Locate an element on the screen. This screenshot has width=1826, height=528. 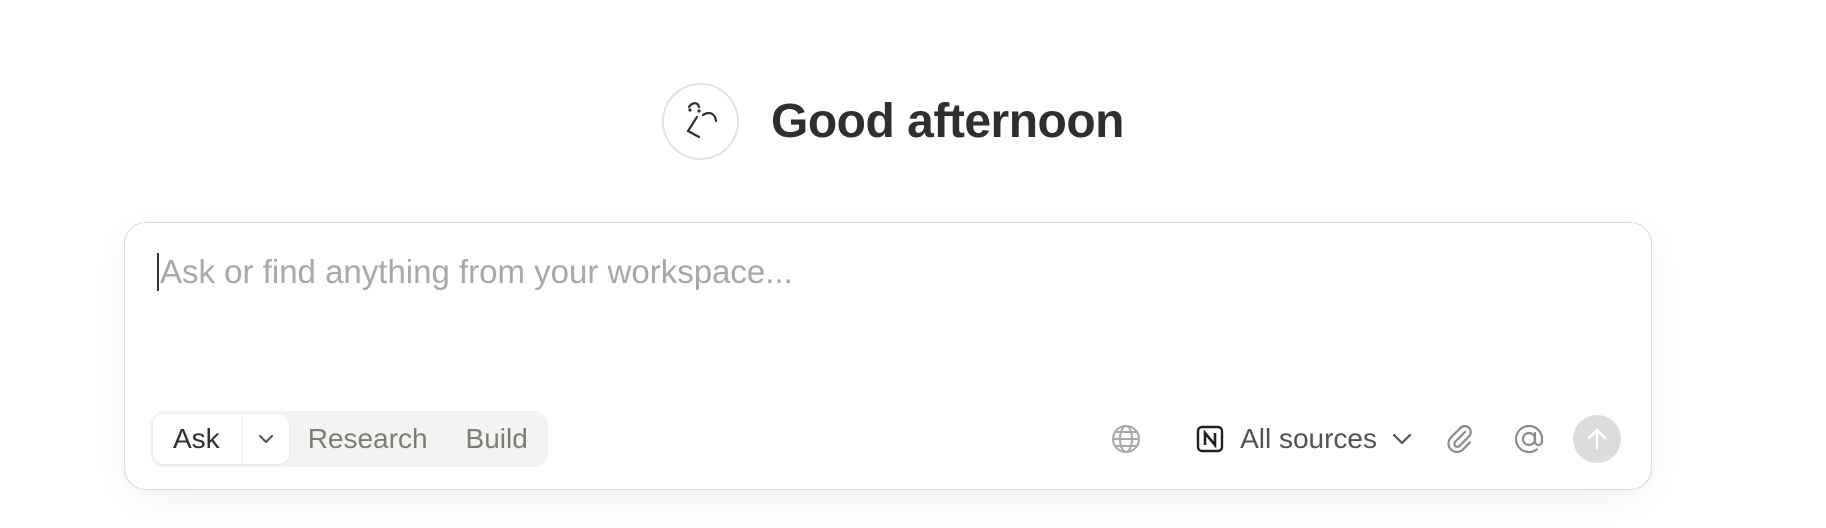
paperclip-icon is located at coordinates (1459, 439).